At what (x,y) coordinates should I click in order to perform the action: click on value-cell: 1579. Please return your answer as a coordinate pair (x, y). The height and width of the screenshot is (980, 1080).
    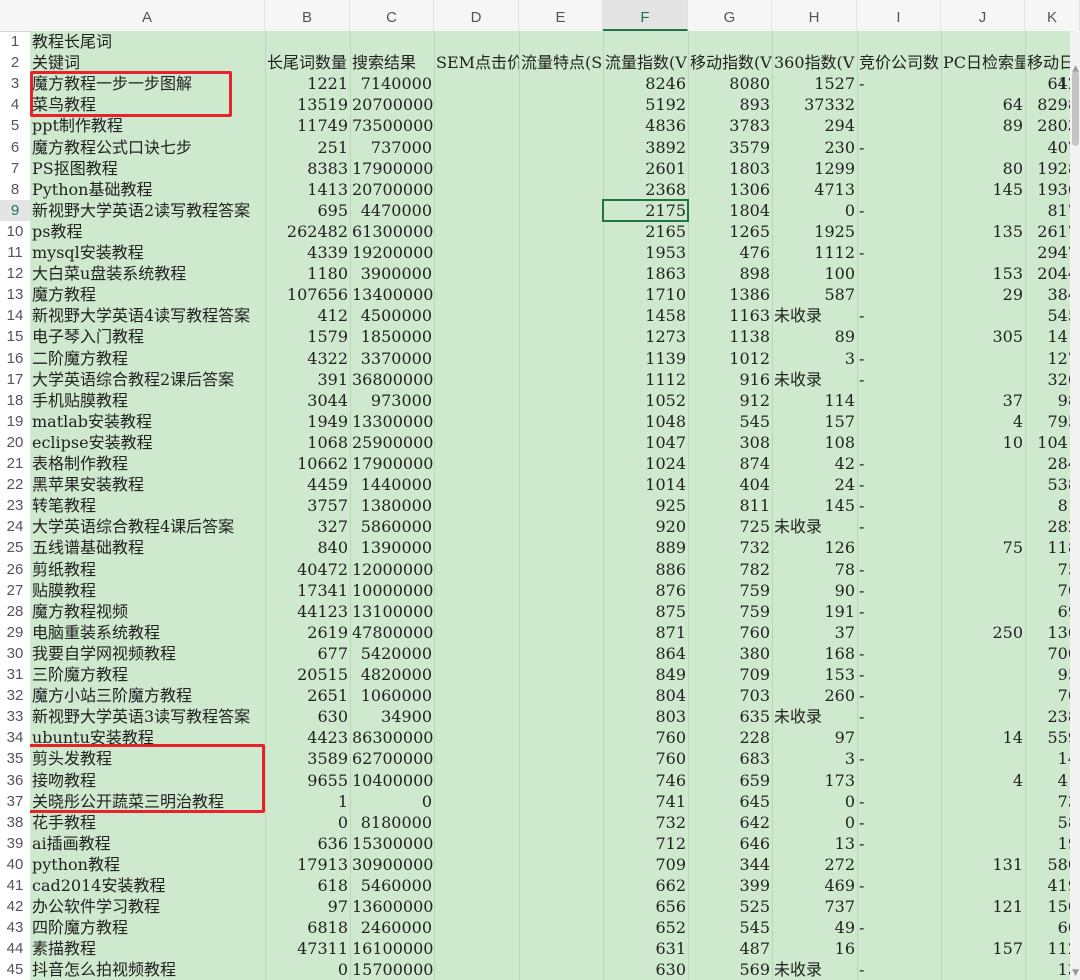
    Looking at the image, I should click on (307, 336).